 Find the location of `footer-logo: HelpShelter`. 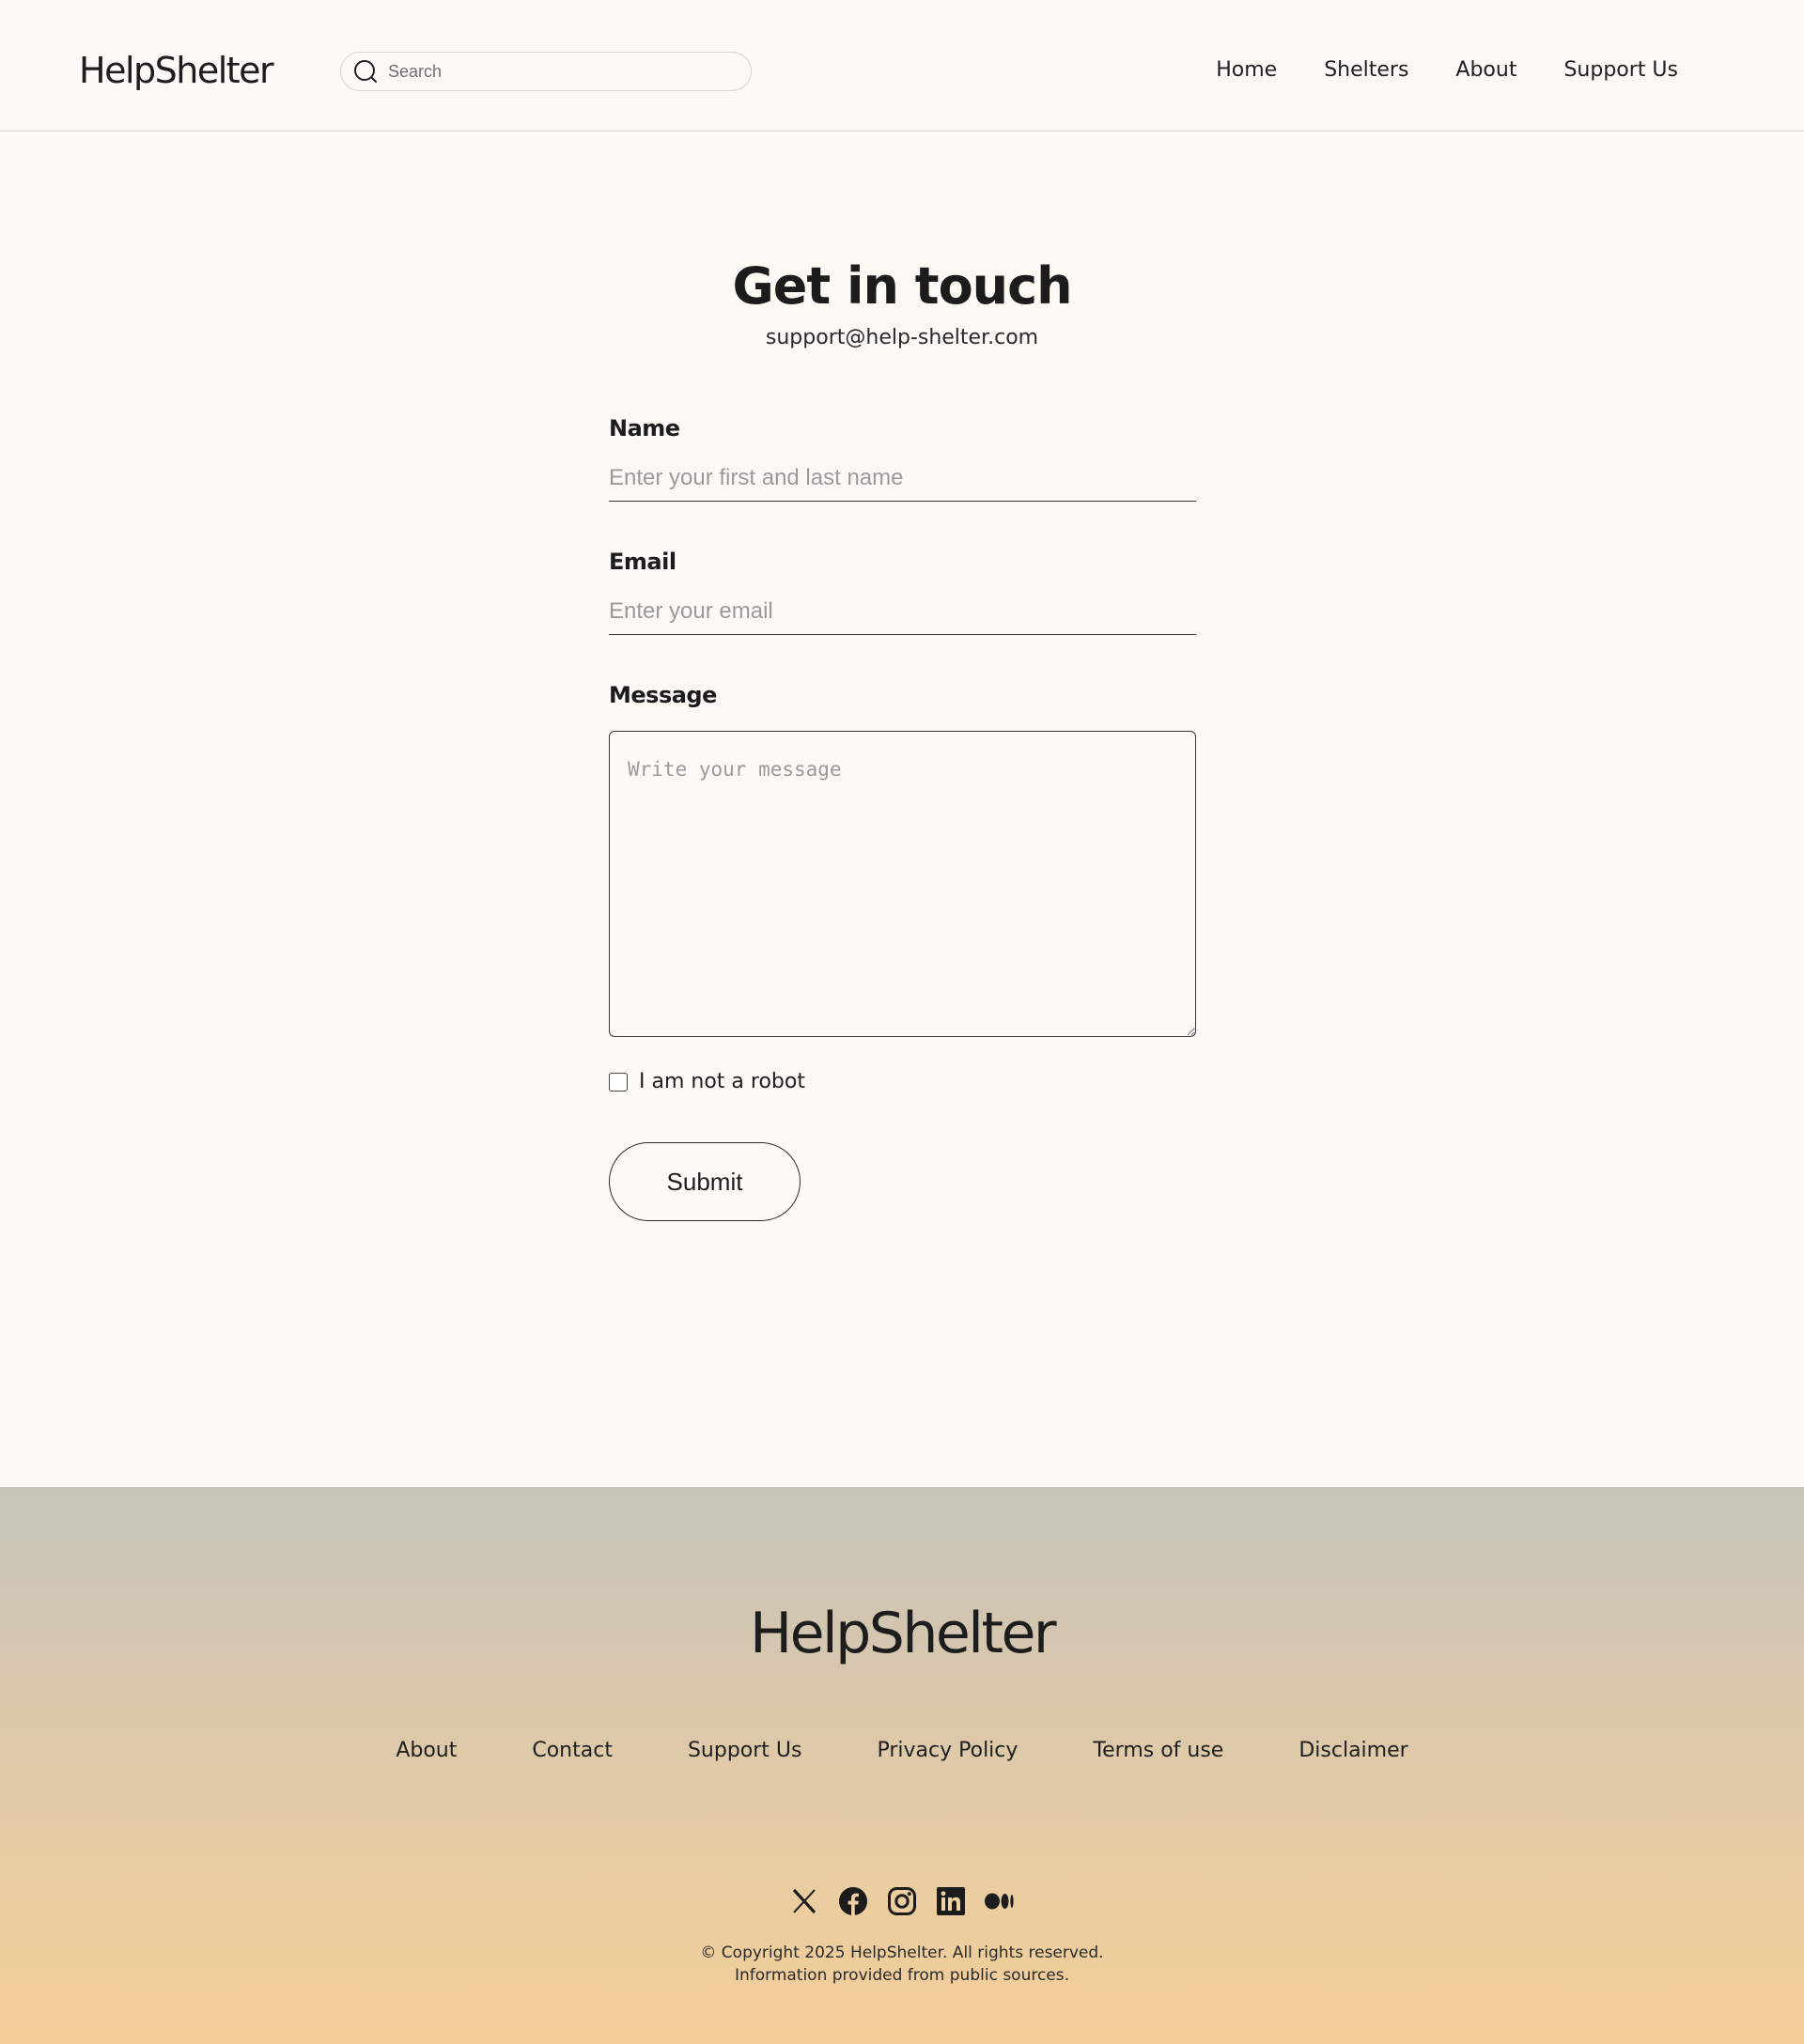

footer-logo: HelpShelter is located at coordinates (902, 1633).